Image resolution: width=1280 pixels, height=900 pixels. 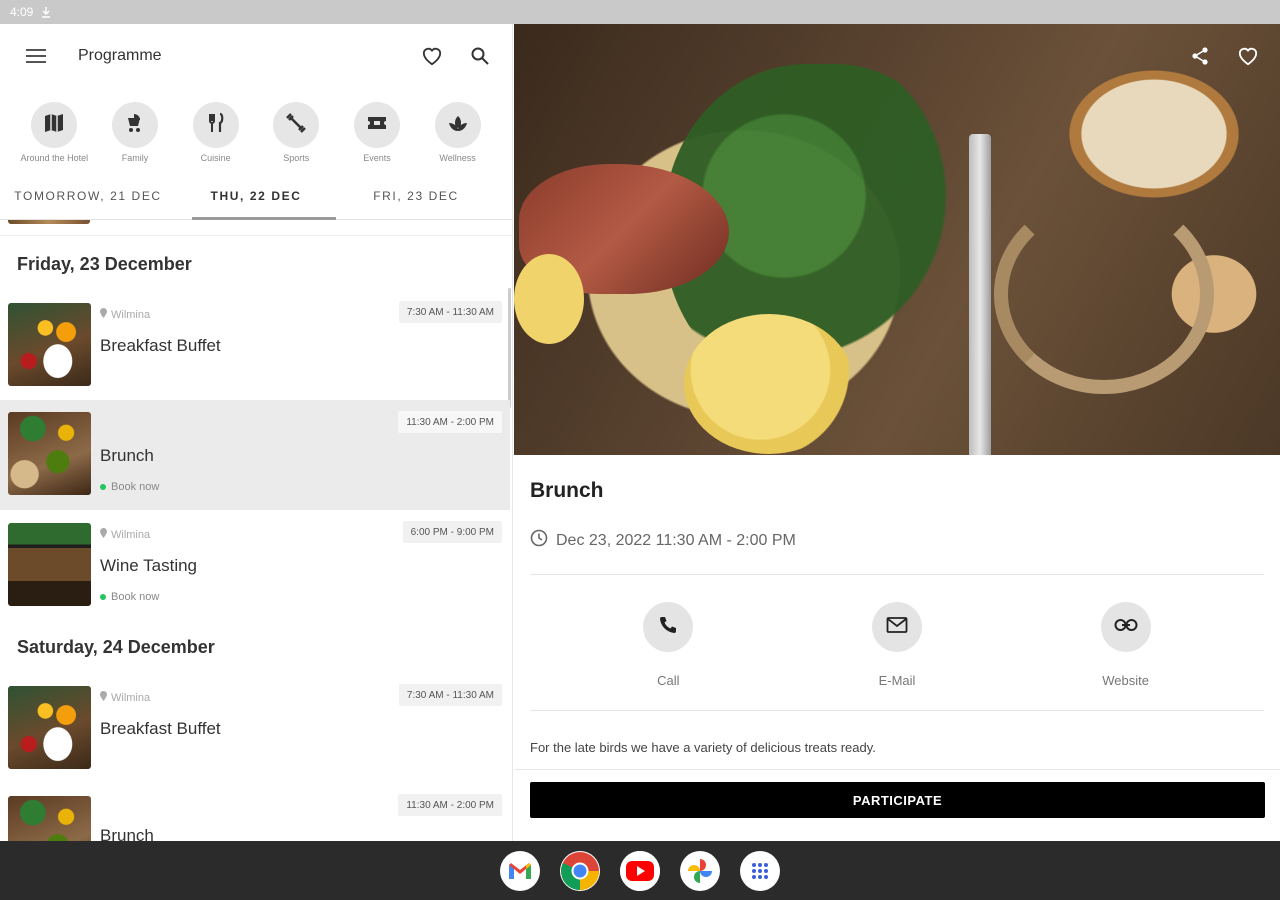 I want to click on contact-actions: Call E-Mail Website, so click(x=897, y=642).